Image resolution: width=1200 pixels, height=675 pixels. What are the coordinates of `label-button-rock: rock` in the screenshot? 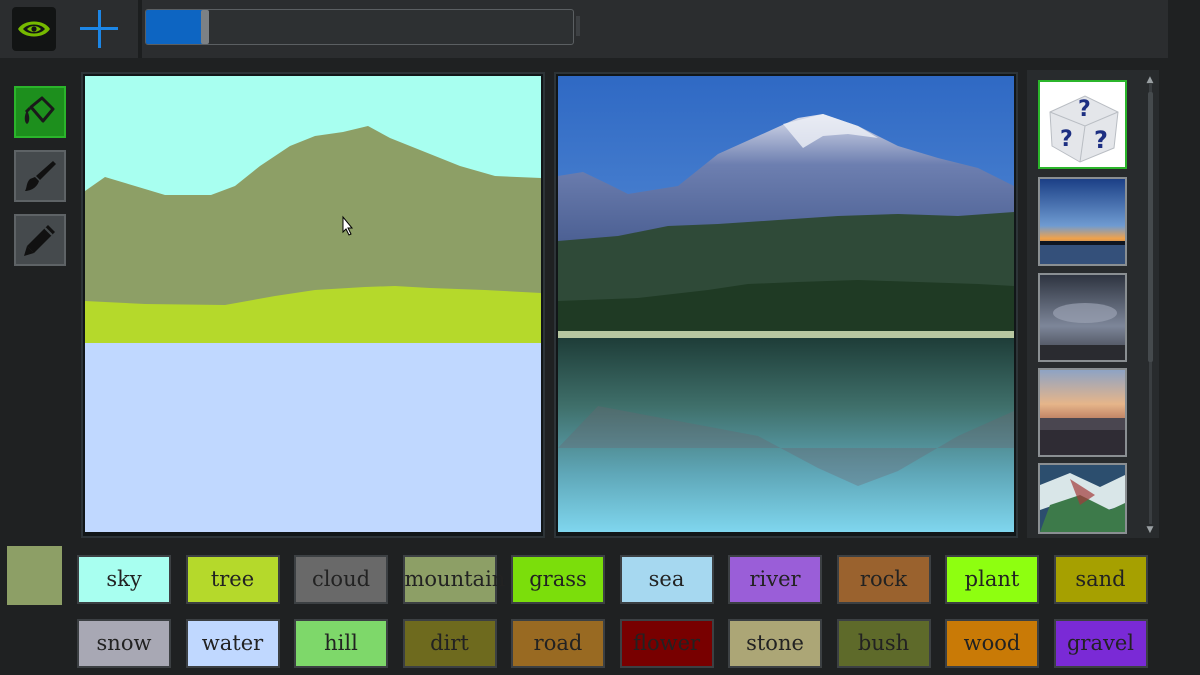 It's located at (883, 579).